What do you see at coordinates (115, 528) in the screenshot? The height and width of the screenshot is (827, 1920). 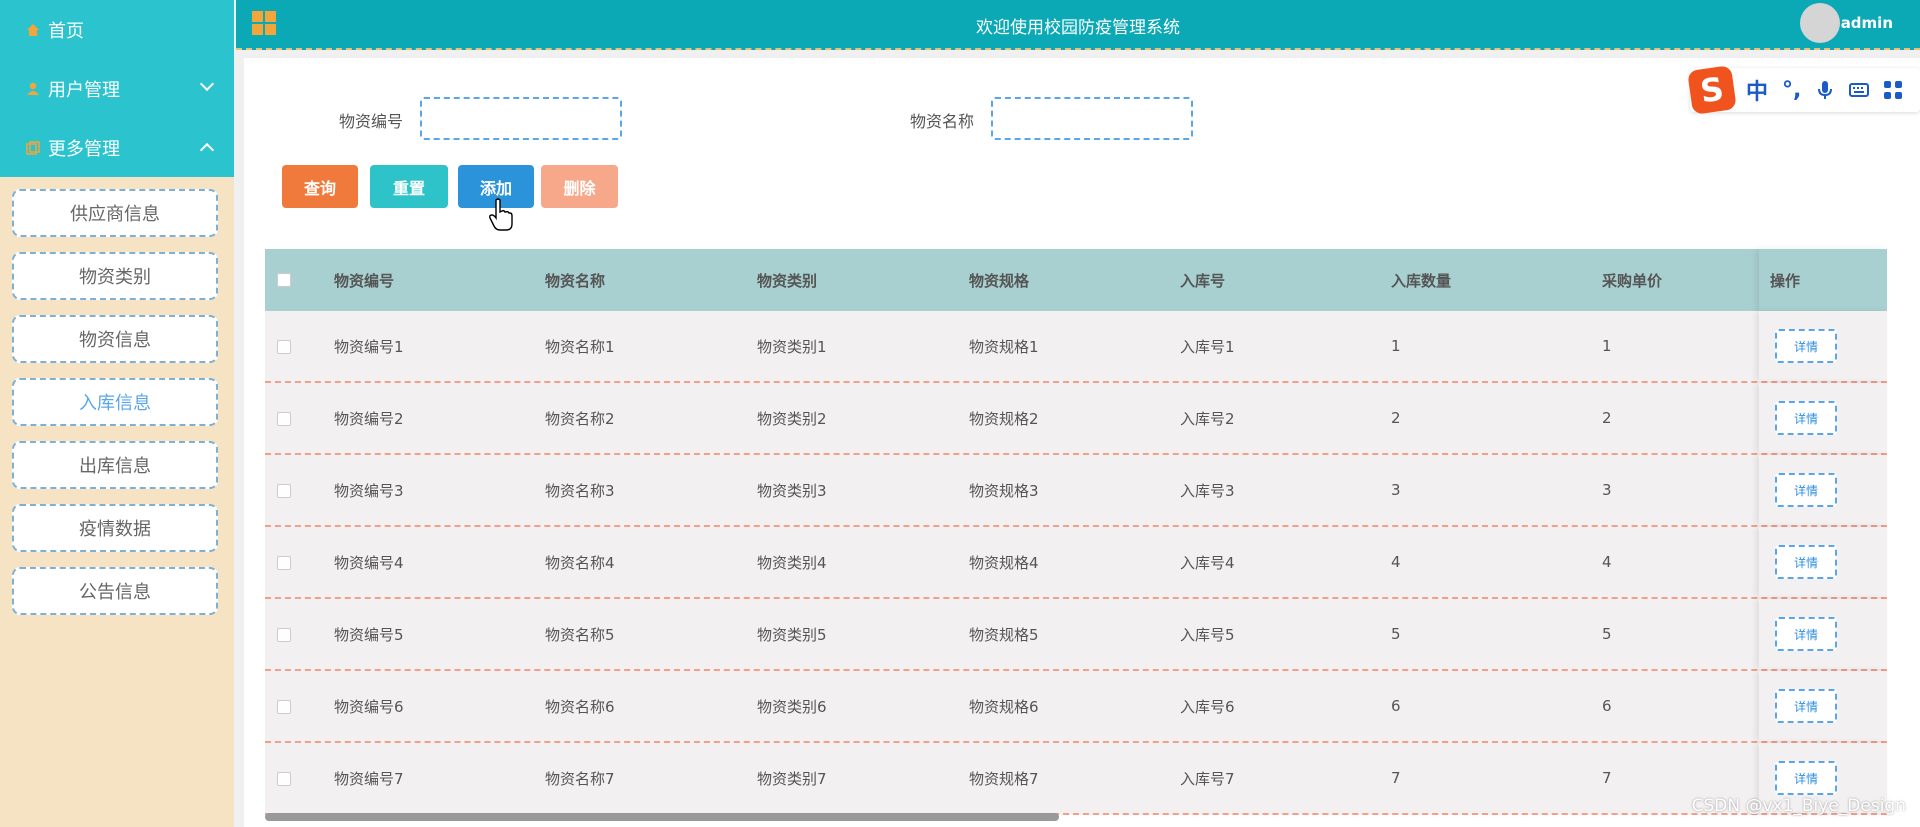 I see `sidebar-item-epidemic-data: 疫情数据` at bounding box center [115, 528].